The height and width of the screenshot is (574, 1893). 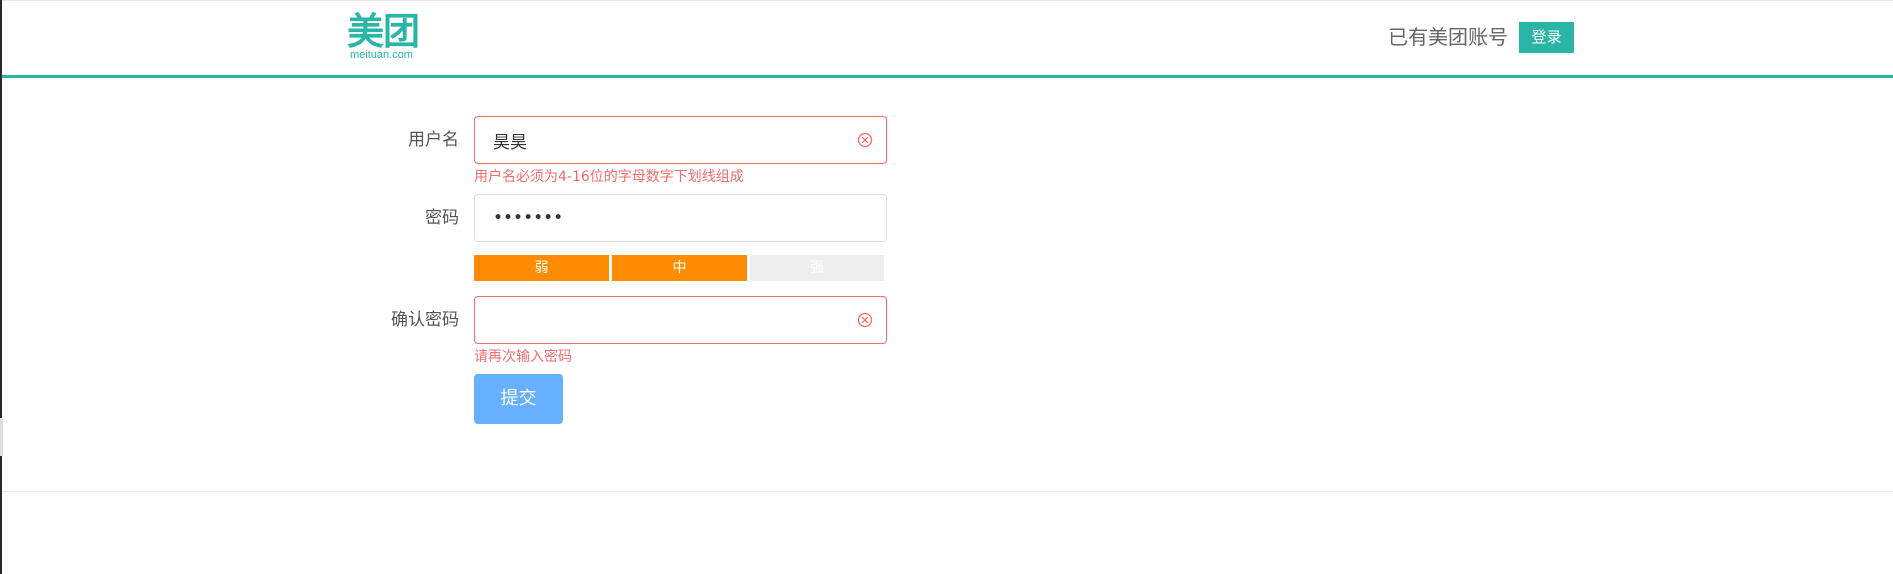 What do you see at coordinates (1448, 37) in the screenshot?
I see `account-prompt: 已有美团账号` at bounding box center [1448, 37].